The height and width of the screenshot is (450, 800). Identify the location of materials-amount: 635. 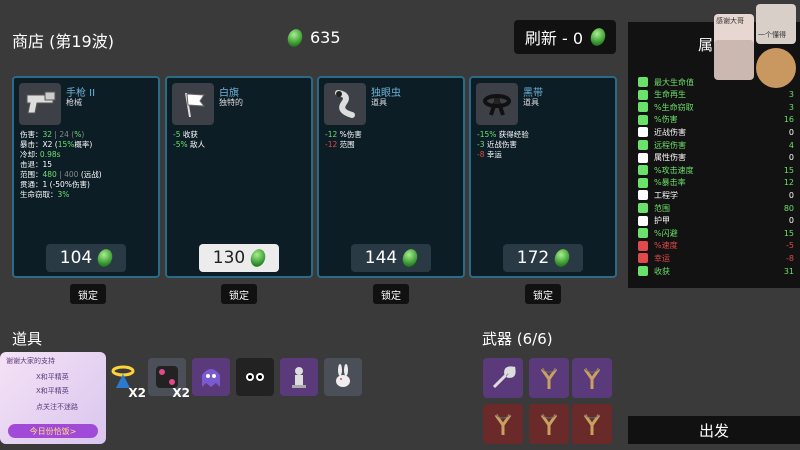
(325, 37).